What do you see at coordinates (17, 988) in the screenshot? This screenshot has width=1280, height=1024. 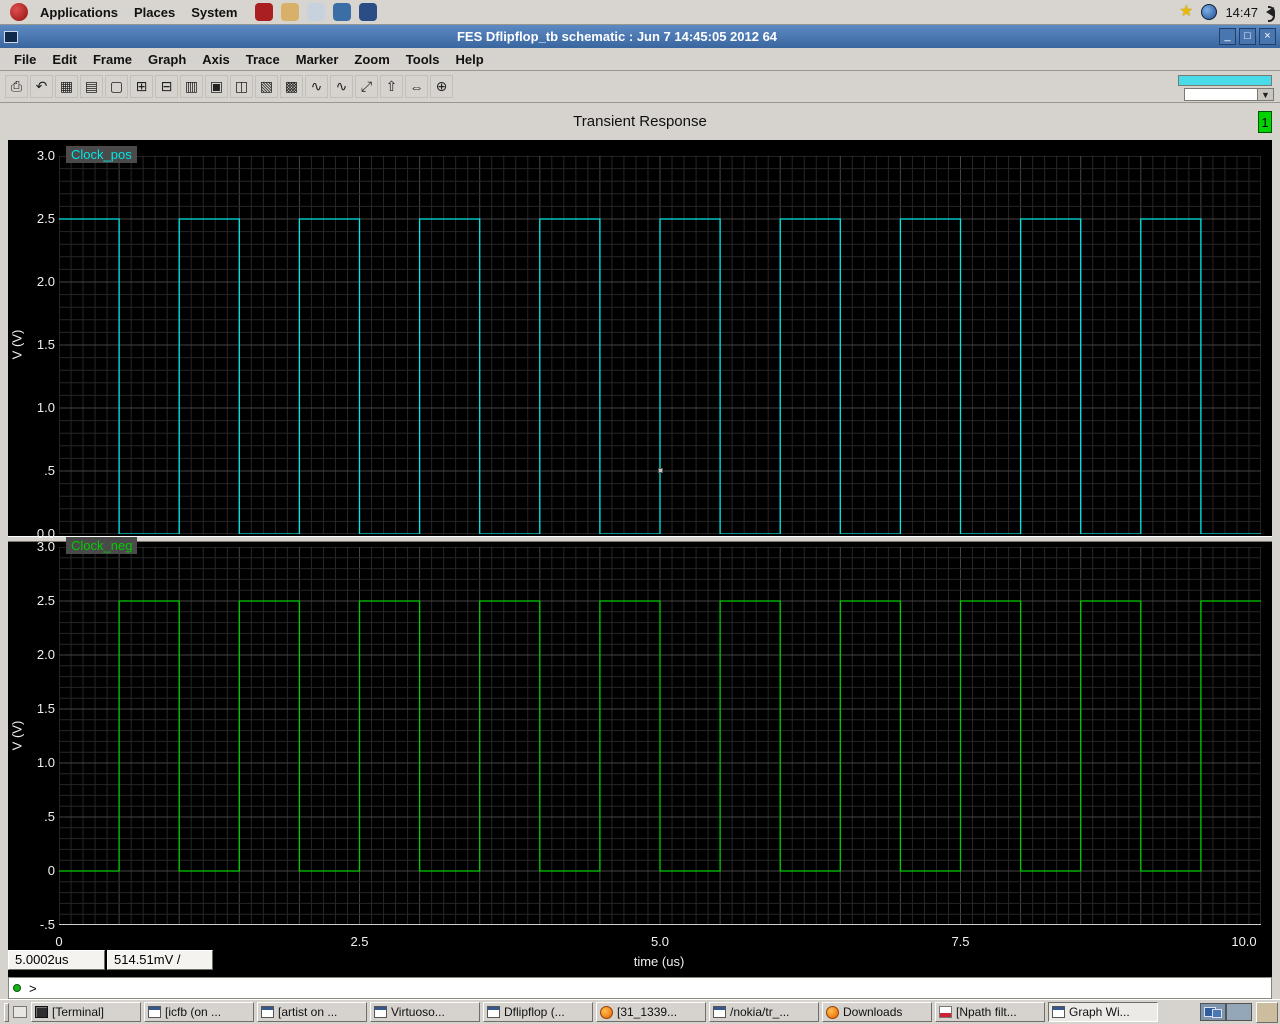 I see `status-led-icon` at bounding box center [17, 988].